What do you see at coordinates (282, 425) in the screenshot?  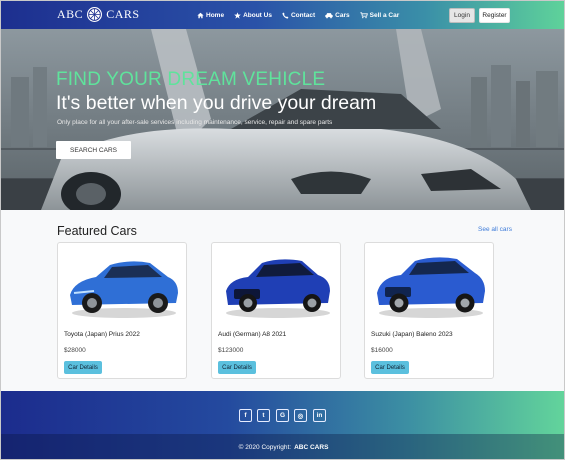 I see `footer: f t G ◎ in © 2020 Copyright: ABC CARS` at bounding box center [282, 425].